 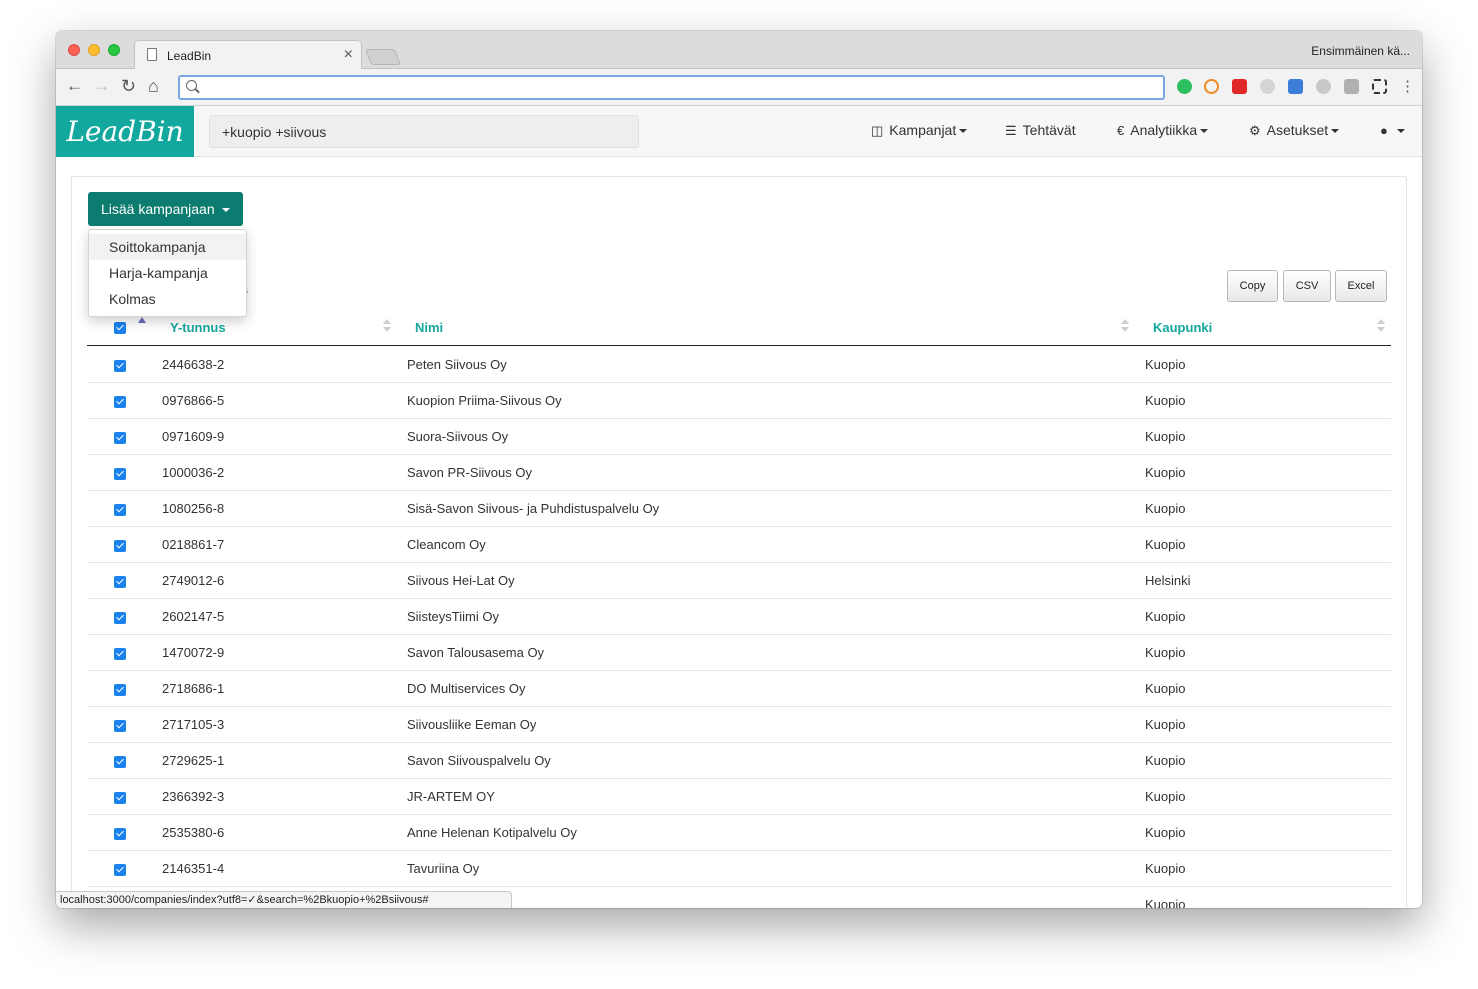 I want to click on nav-tasks: ☰ Tehtävät, so click(x=1040, y=130).